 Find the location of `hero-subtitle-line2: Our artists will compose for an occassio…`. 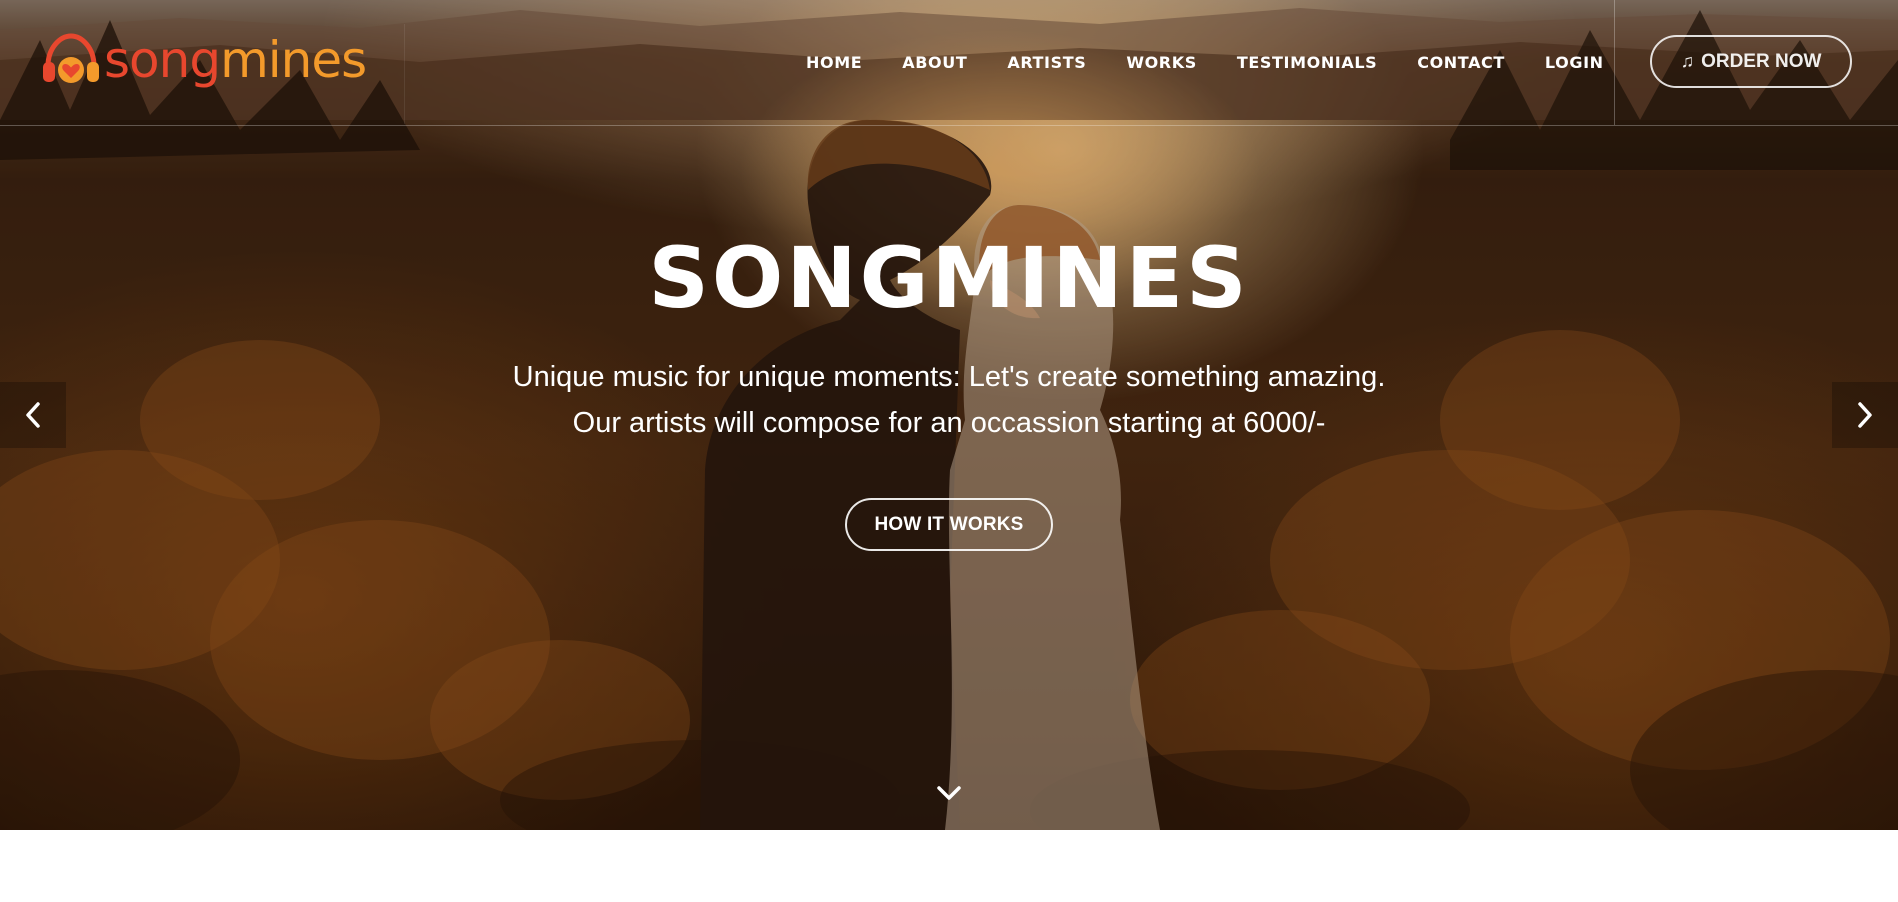

hero-subtitle-line2: Our artists will compose for an occassio… is located at coordinates (949, 423).